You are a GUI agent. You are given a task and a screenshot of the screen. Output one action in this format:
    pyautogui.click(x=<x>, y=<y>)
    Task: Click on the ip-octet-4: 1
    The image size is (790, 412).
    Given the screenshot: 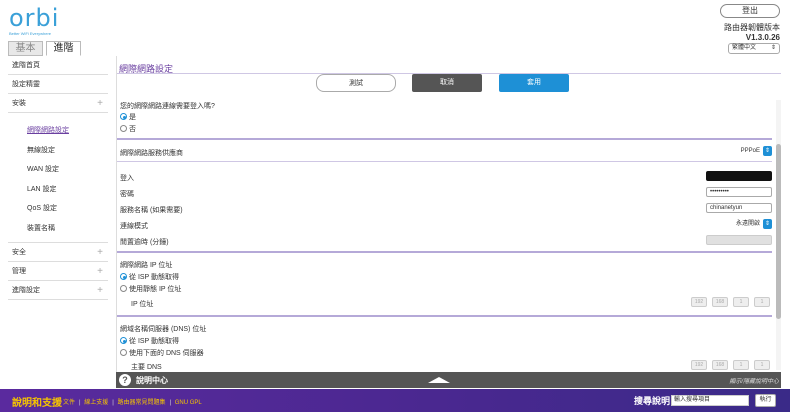 What is the action you would take?
    pyautogui.click(x=762, y=302)
    